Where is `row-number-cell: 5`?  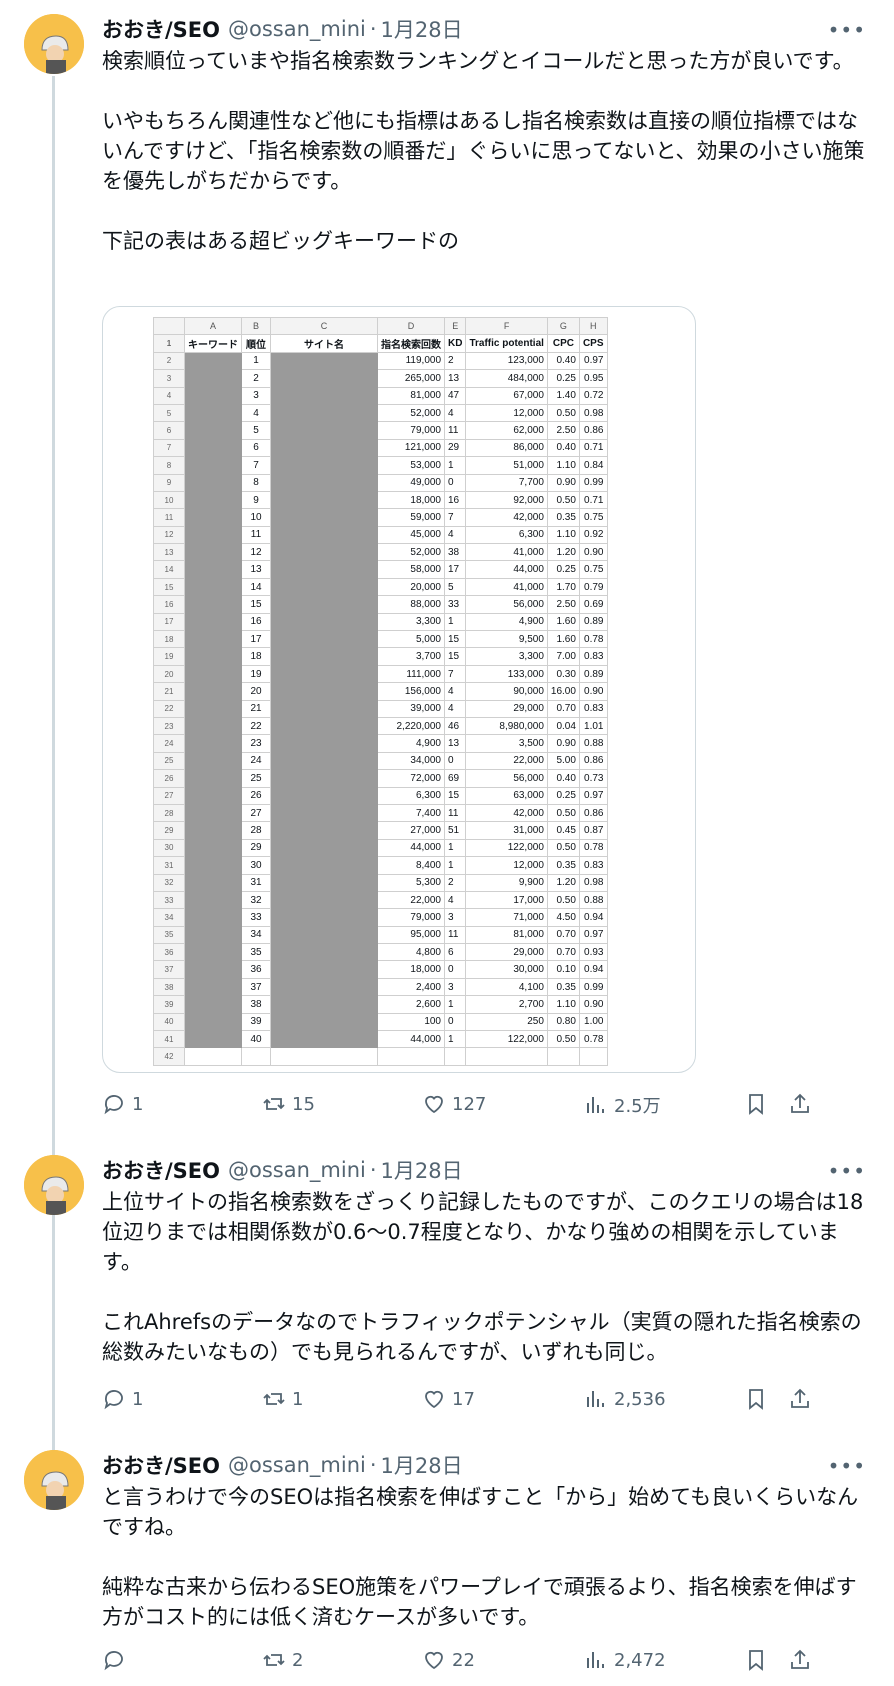 row-number-cell: 5 is located at coordinates (169, 413).